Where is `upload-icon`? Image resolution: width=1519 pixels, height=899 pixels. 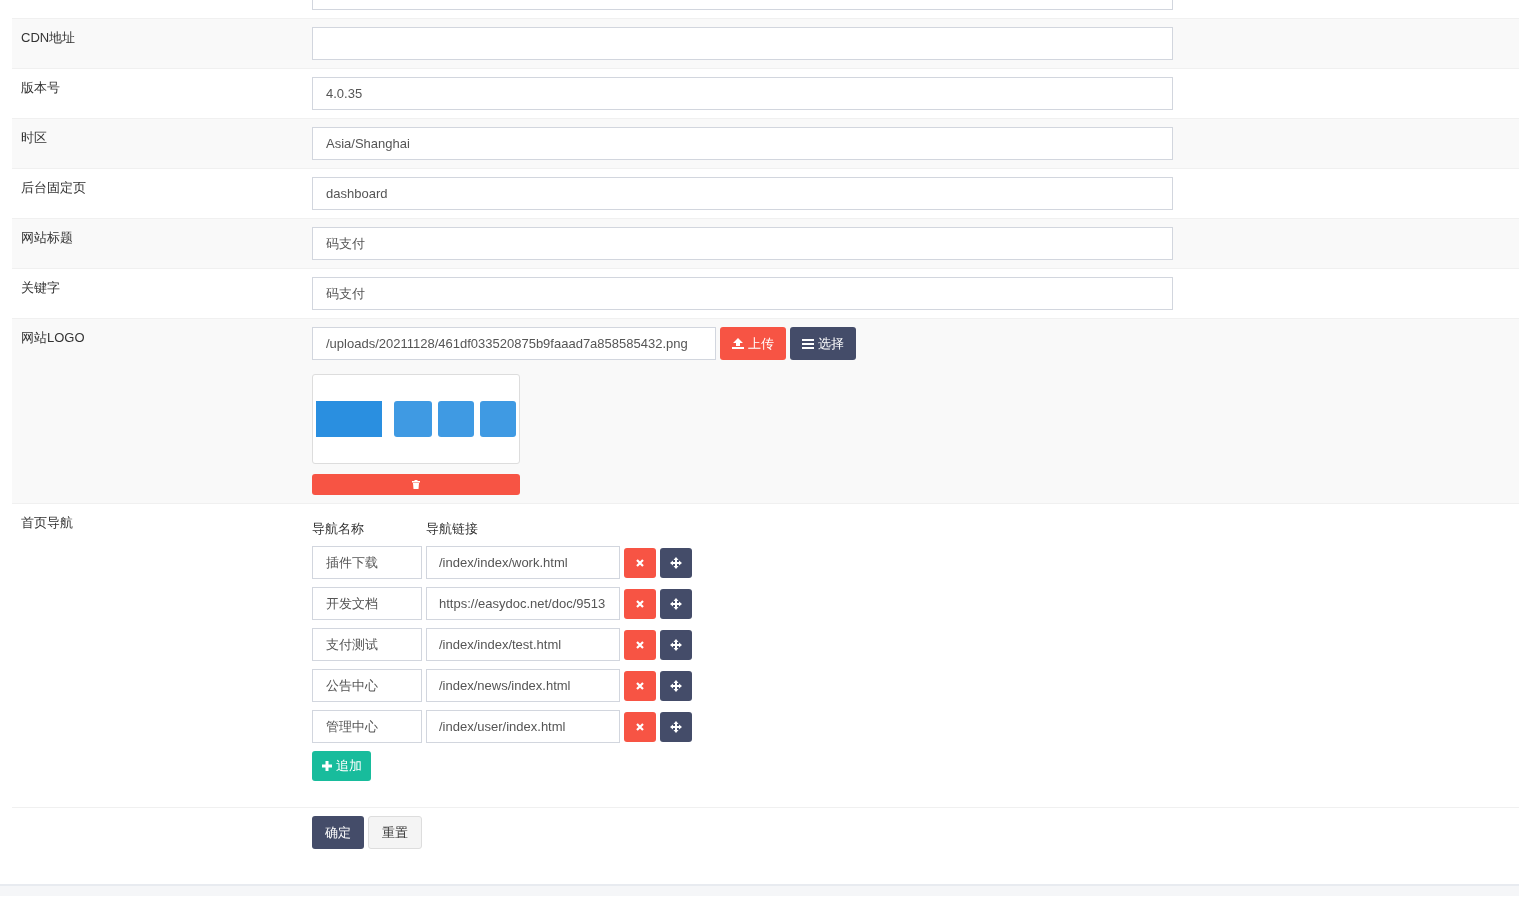
upload-icon is located at coordinates (738, 343).